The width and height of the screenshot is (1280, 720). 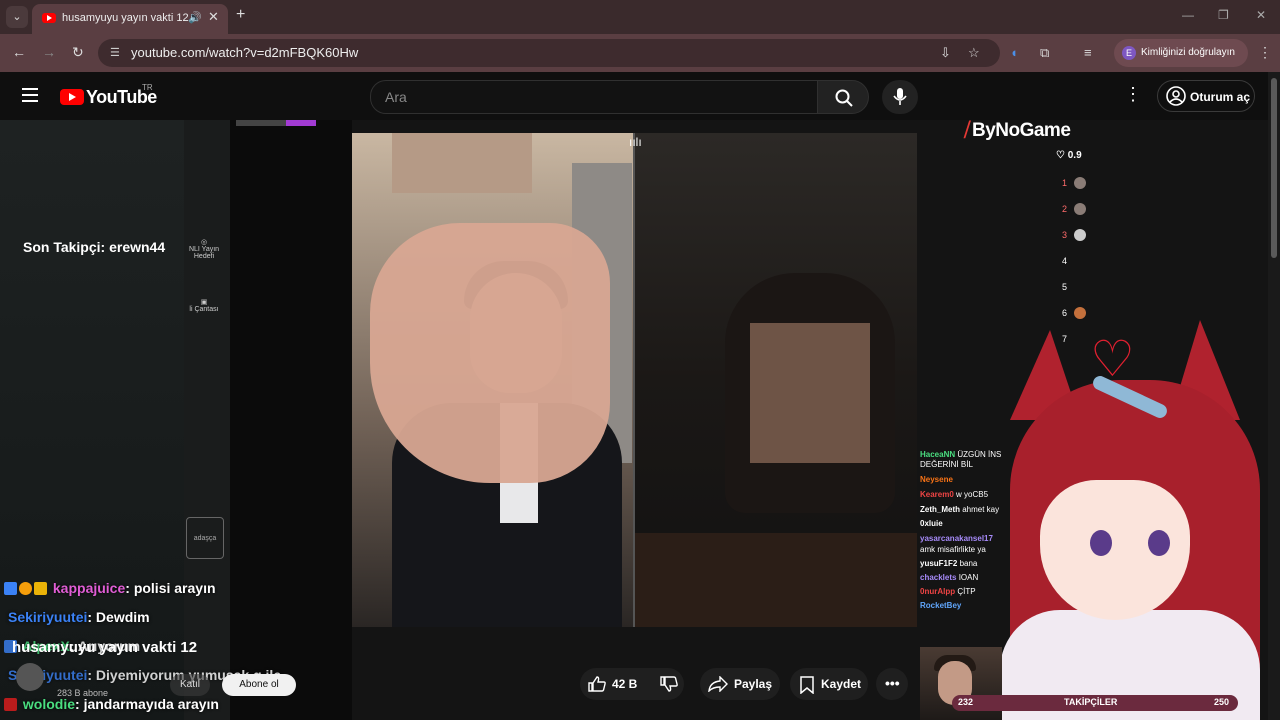 What do you see at coordinates (900, 97) in the screenshot?
I see `voice-search-button` at bounding box center [900, 97].